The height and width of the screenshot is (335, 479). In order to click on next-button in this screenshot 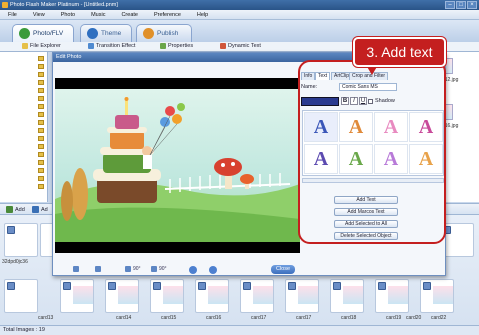, I will do `click(213, 270)`.